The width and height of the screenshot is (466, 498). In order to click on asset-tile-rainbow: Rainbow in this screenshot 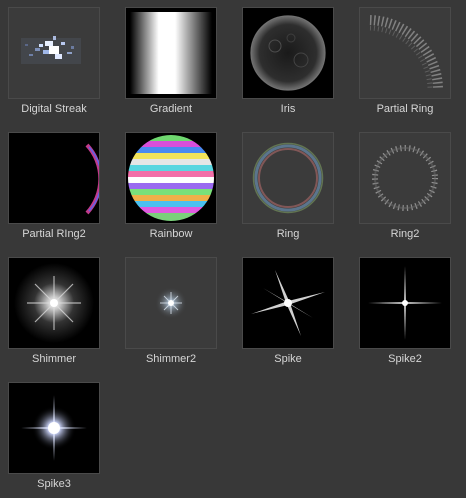, I will do `click(178, 185)`.